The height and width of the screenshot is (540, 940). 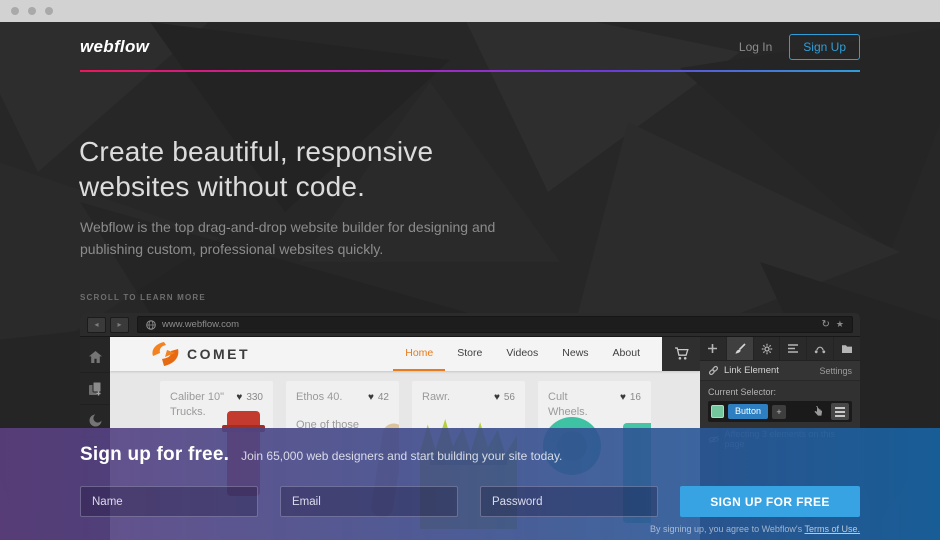 What do you see at coordinates (713, 348) in the screenshot?
I see `add-element-icon` at bounding box center [713, 348].